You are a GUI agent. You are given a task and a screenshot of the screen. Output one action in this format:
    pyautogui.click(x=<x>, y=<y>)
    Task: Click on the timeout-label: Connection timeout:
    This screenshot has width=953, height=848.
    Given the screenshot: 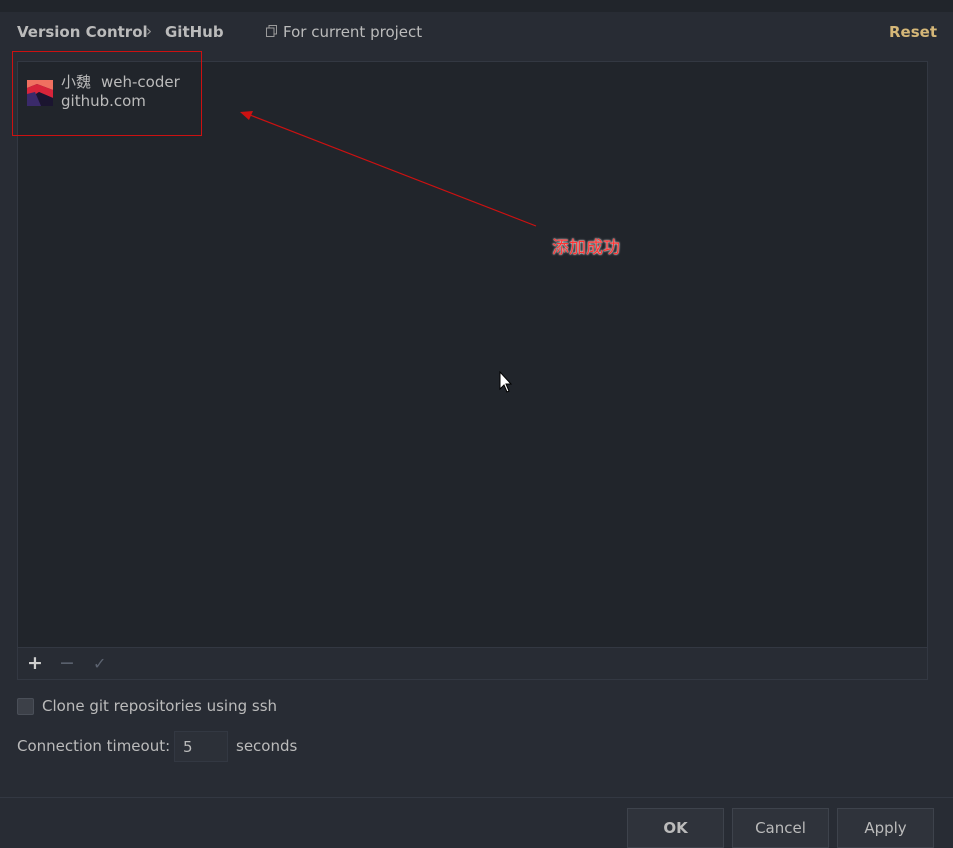 What is the action you would take?
    pyautogui.click(x=94, y=746)
    